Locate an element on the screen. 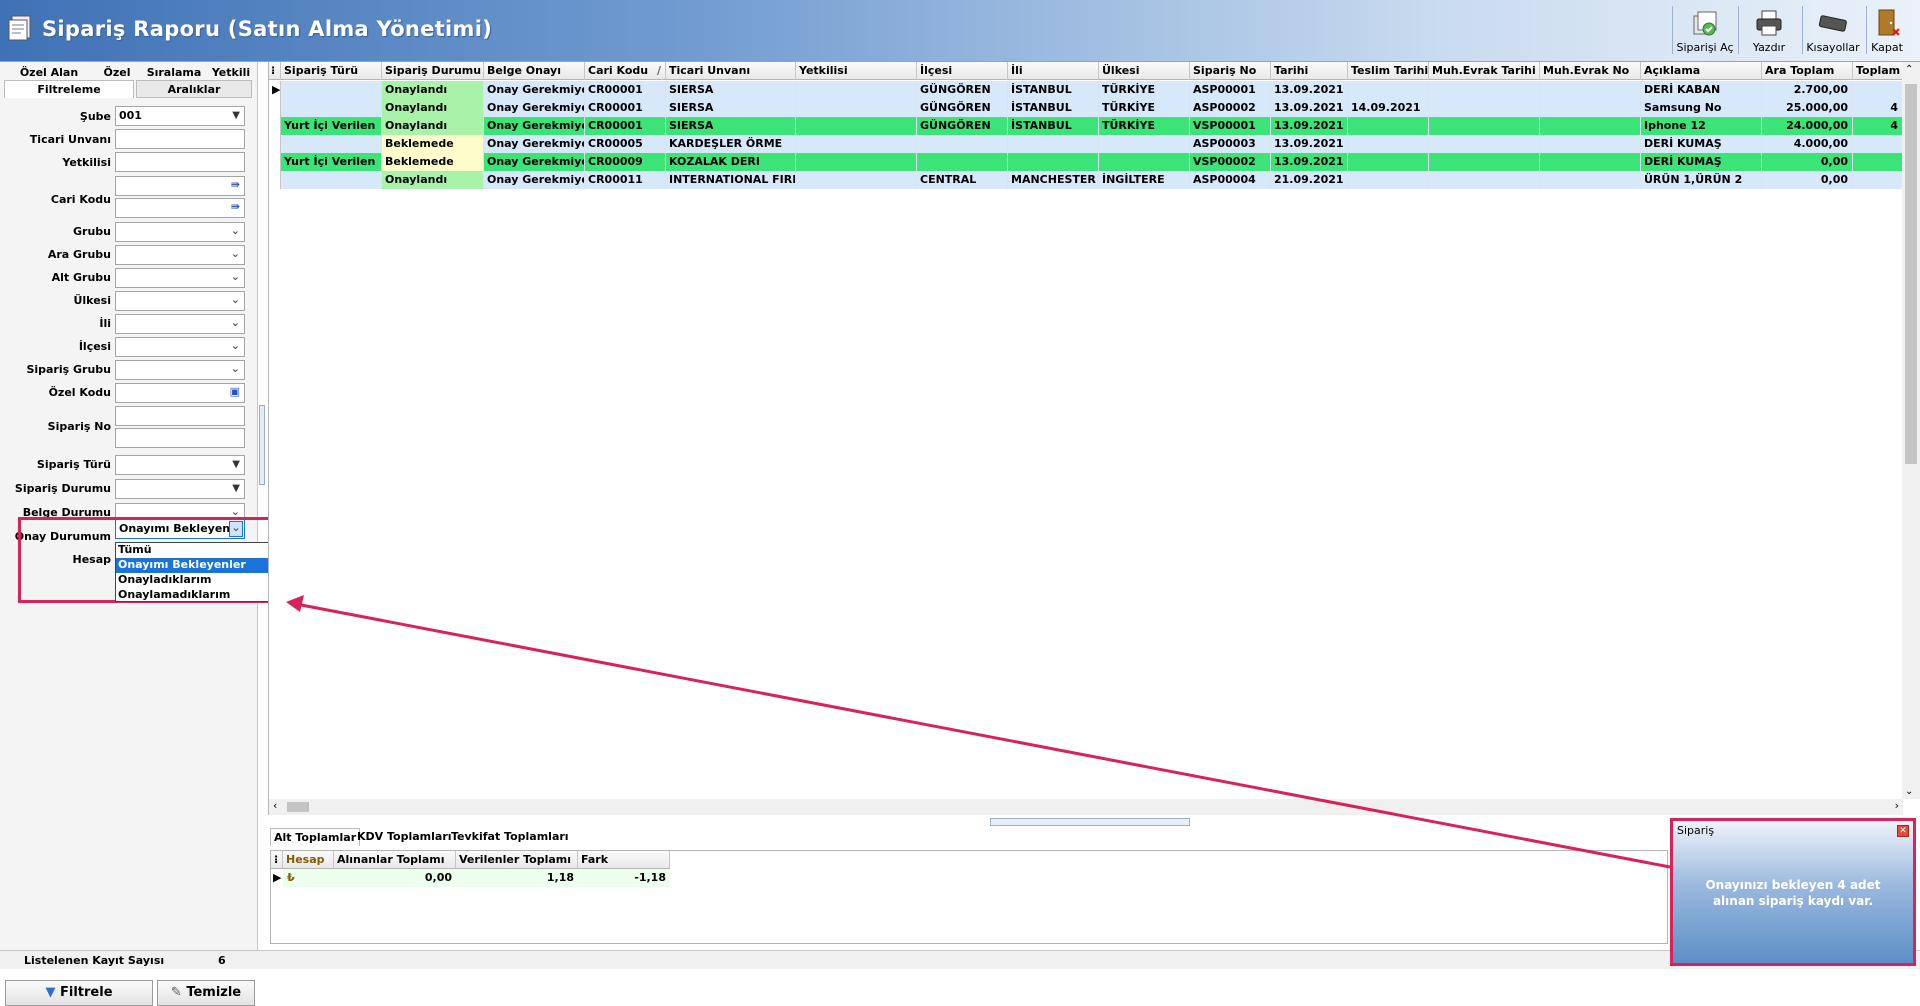 The height and width of the screenshot is (1006, 1920). dropdown-option-tumu: Tümü is located at coordinates (193, 550).